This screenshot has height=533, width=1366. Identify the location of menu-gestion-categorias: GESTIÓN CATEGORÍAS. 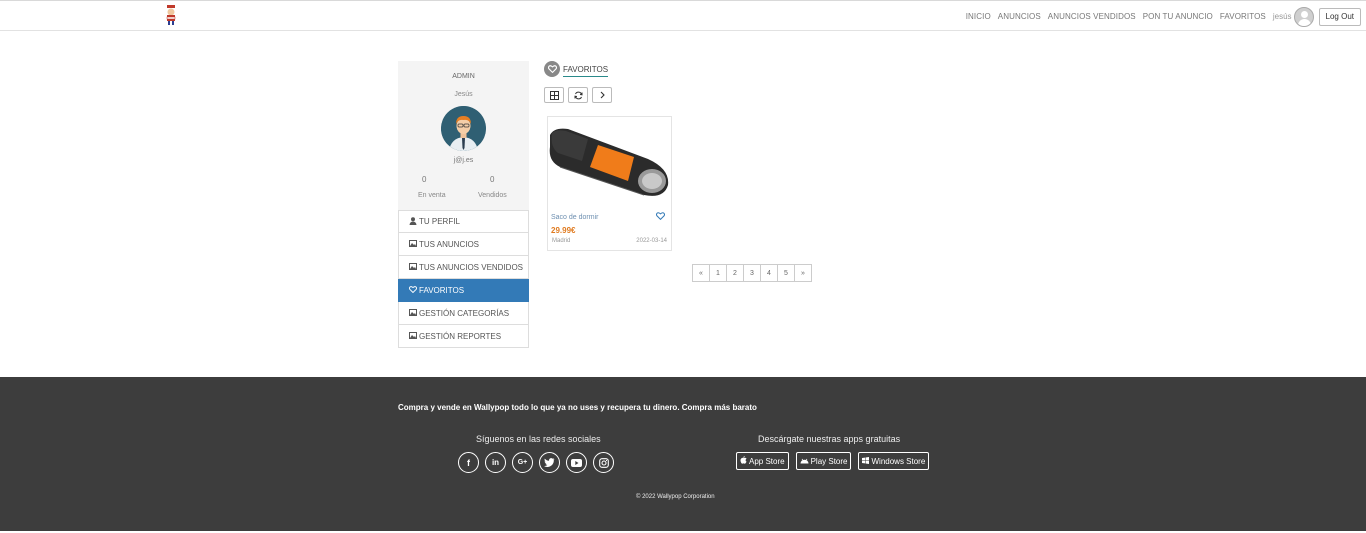
(463, 313).